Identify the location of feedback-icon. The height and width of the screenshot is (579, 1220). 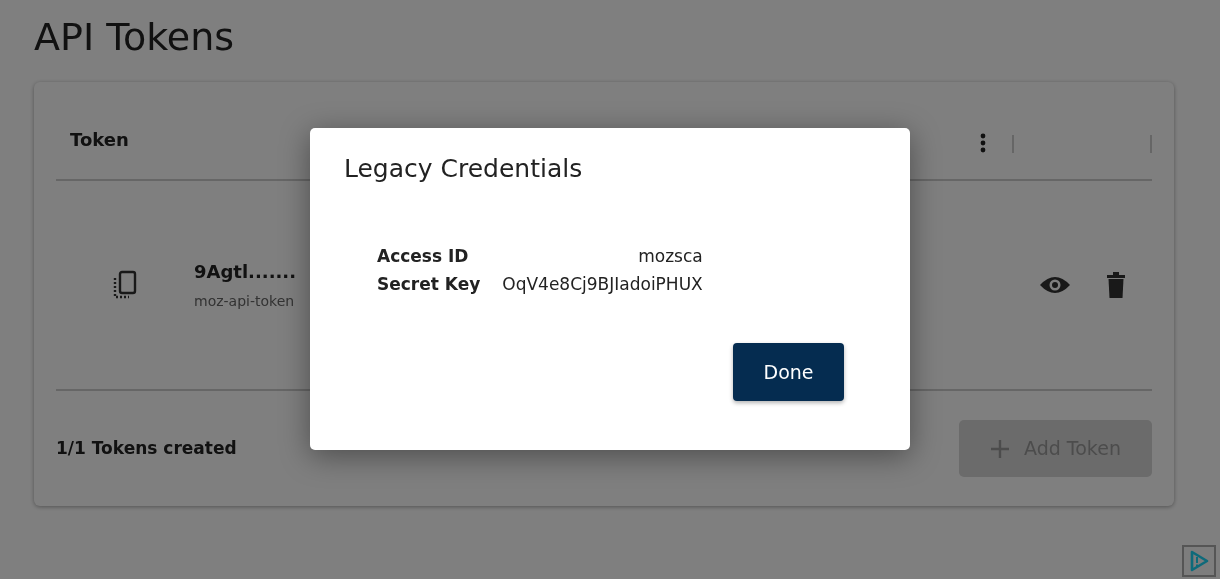
(1199, 561).